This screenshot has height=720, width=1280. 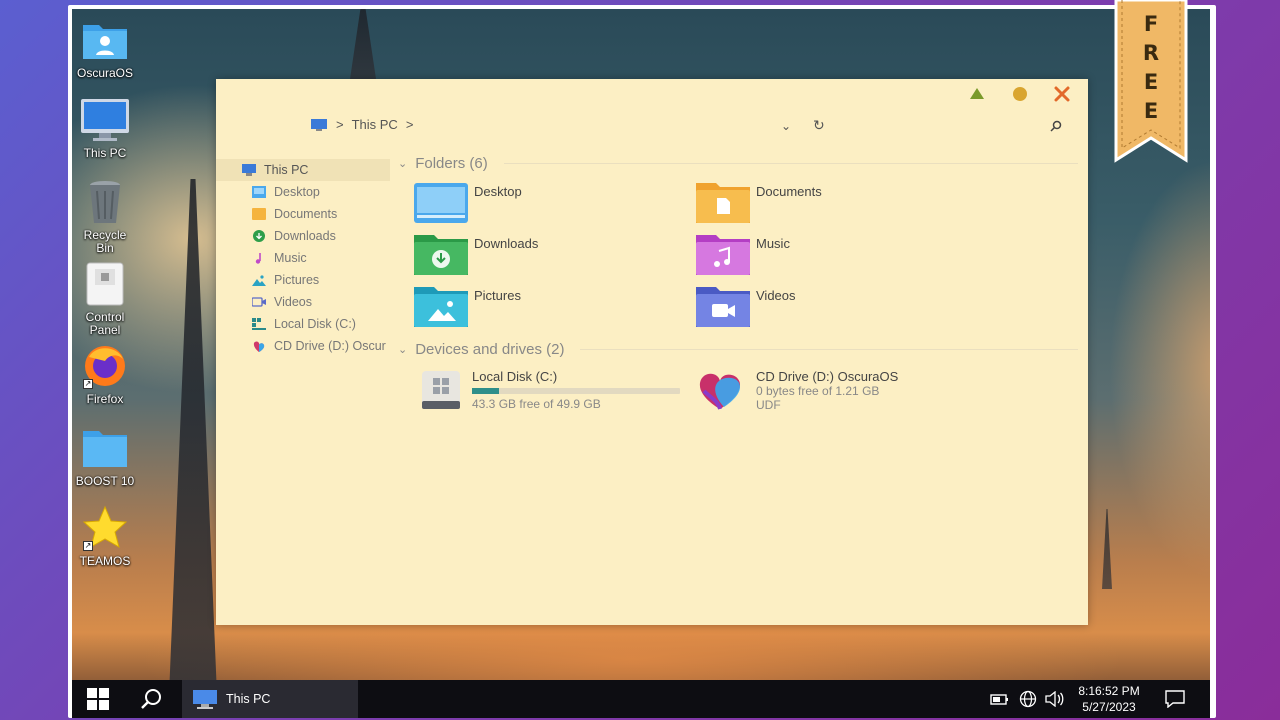 I want to click on folder-name: Desktop, so click(x=498, y=191).